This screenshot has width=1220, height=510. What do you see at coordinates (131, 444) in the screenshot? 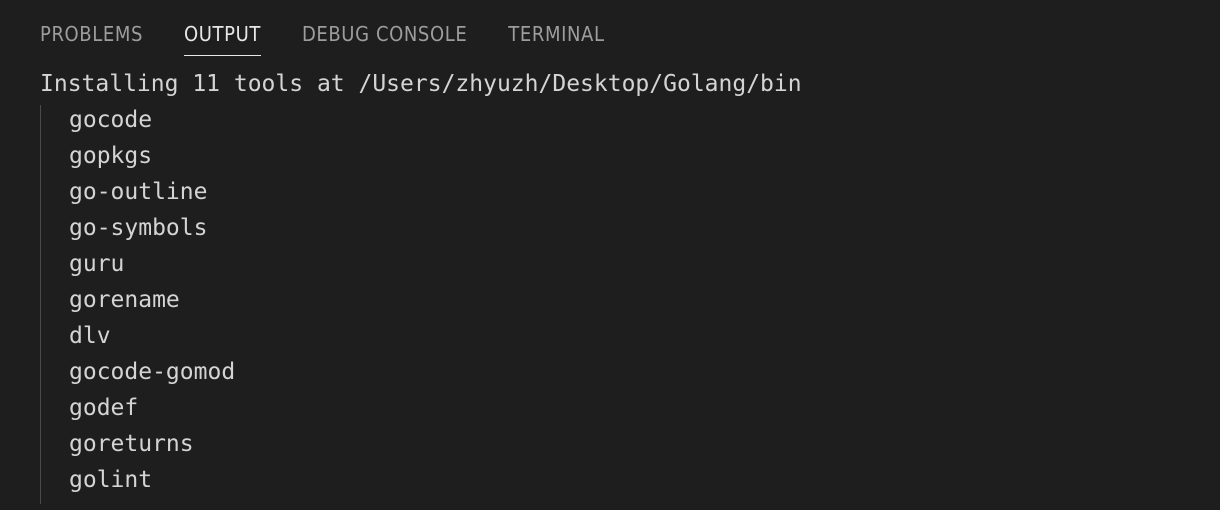
I see `tool-item: goreturns` at bounding box center [131, 444].